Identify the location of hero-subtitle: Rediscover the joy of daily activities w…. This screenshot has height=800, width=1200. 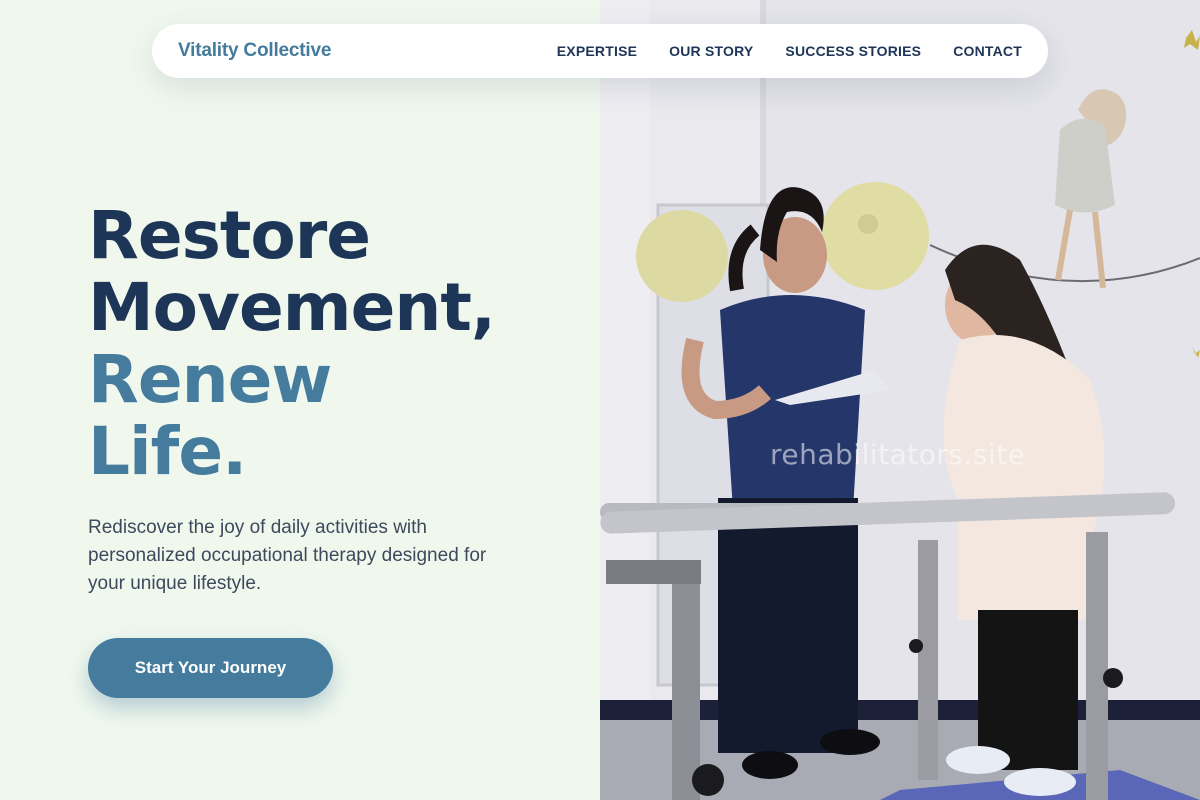
(287, 555).